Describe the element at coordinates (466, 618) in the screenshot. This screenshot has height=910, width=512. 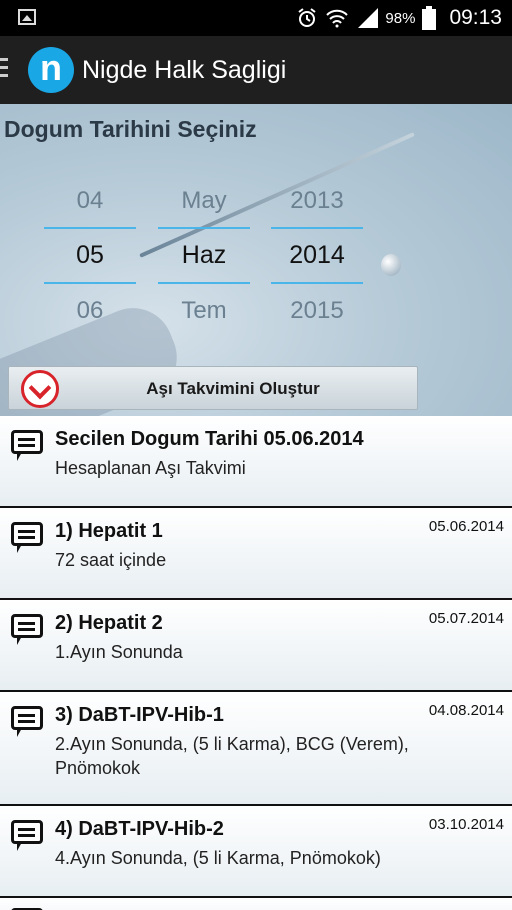
I see `vaccine-date: 05.07.2014` at that location.